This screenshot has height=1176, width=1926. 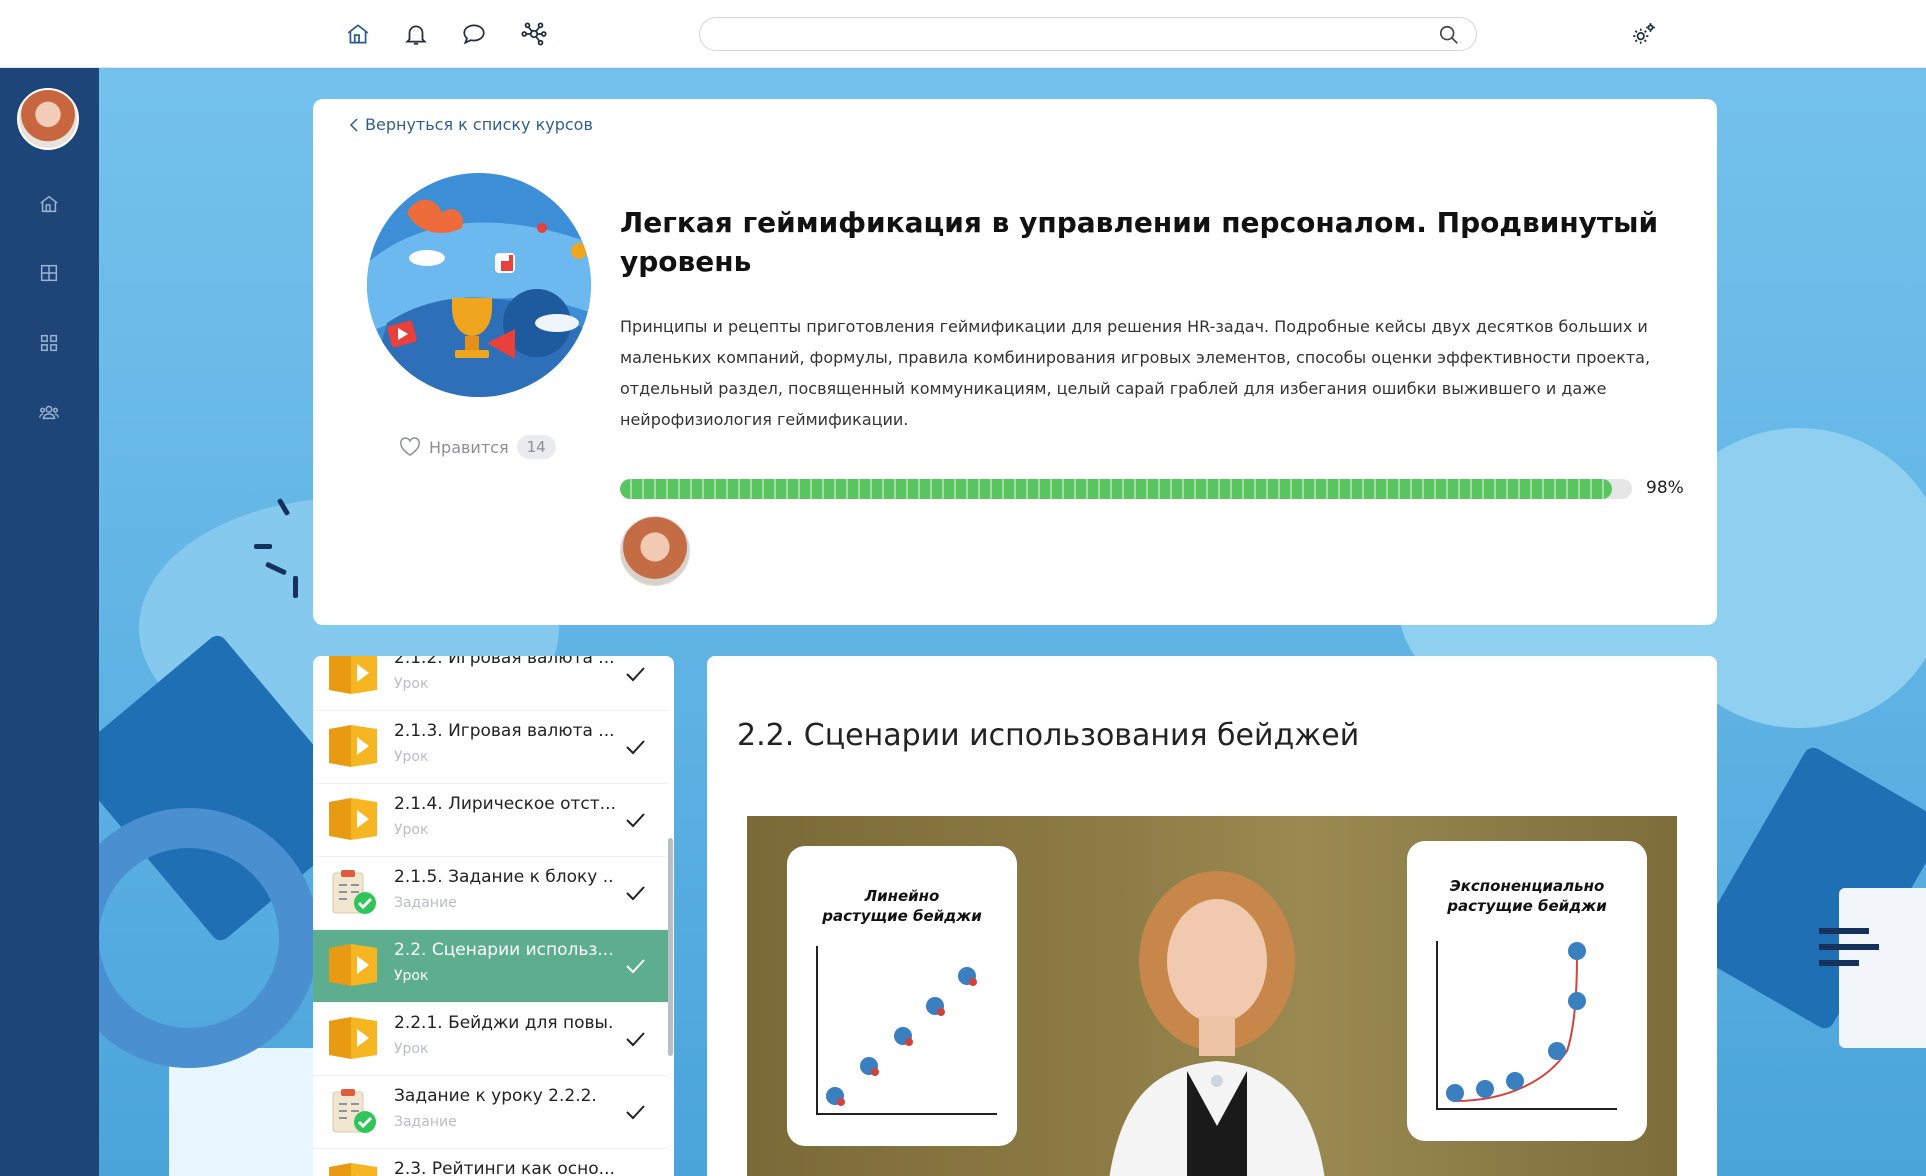 What do you see at coordinates (479, 124) in the screenshot?
I see `back-link-label: Вернуться к списку курсов` at bounding box center [479, 124].